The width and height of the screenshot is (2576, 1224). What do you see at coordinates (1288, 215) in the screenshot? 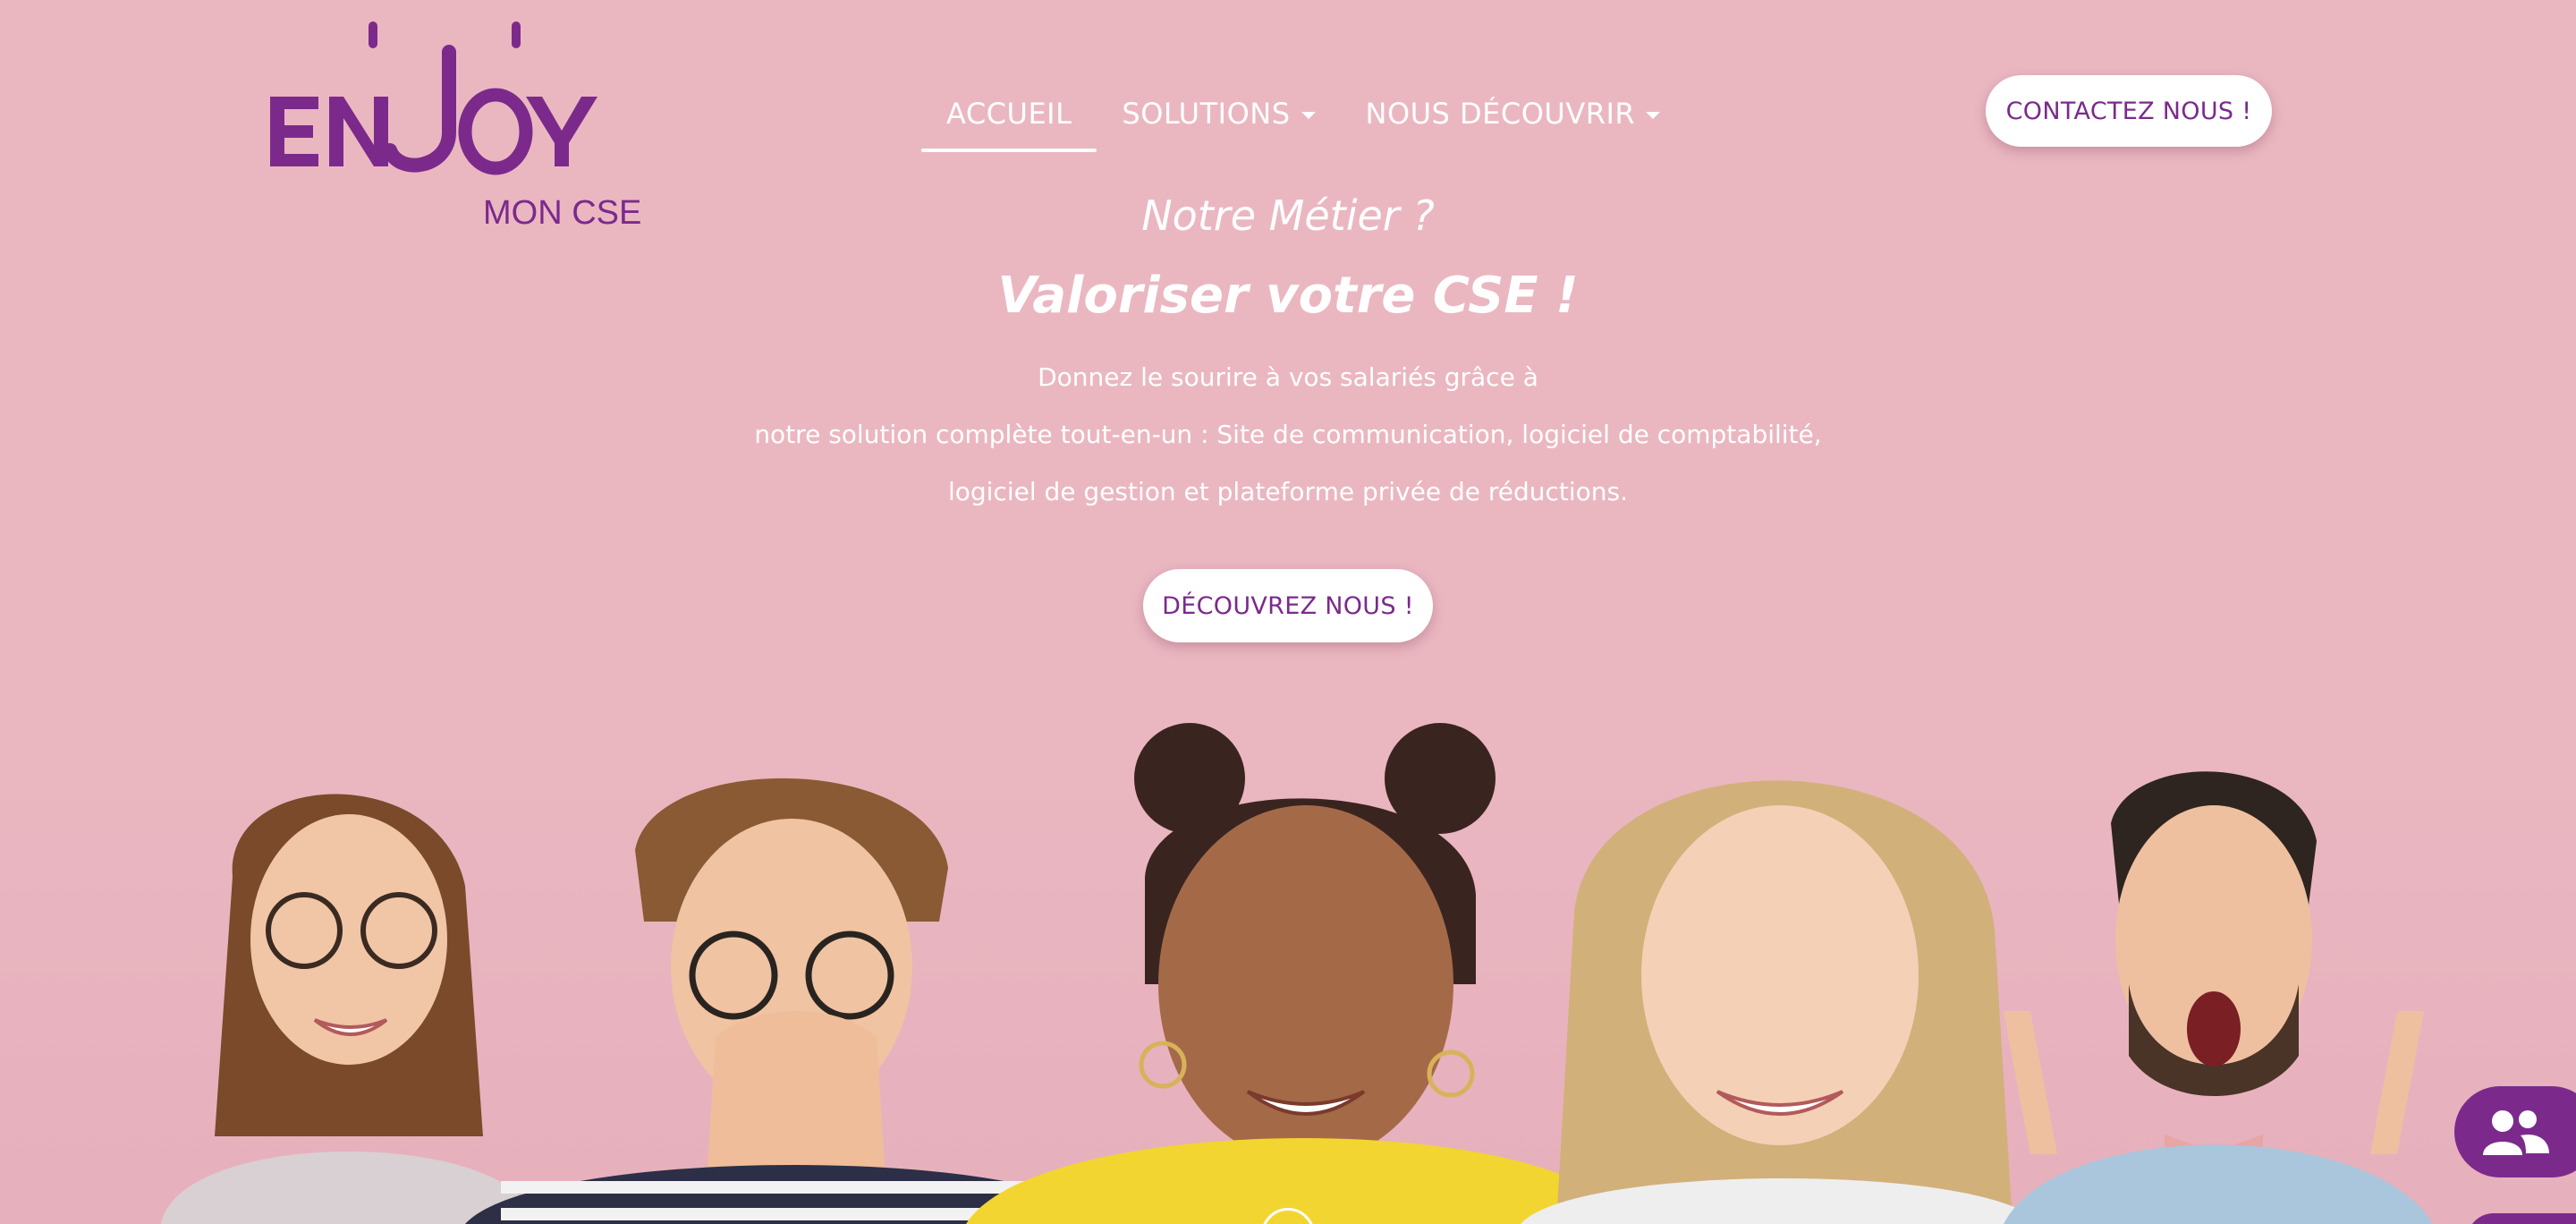
I see `hero-kicker: Notre Métier ?` at bounding box center [1288, 215].